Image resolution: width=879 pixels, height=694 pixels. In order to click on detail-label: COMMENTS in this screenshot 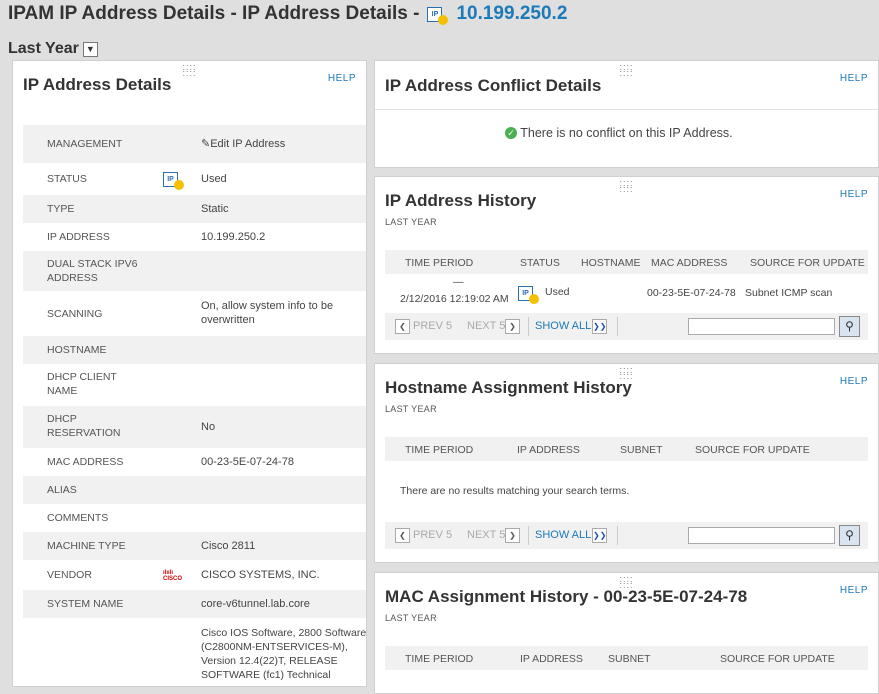, I will do `click(78, 518)`.